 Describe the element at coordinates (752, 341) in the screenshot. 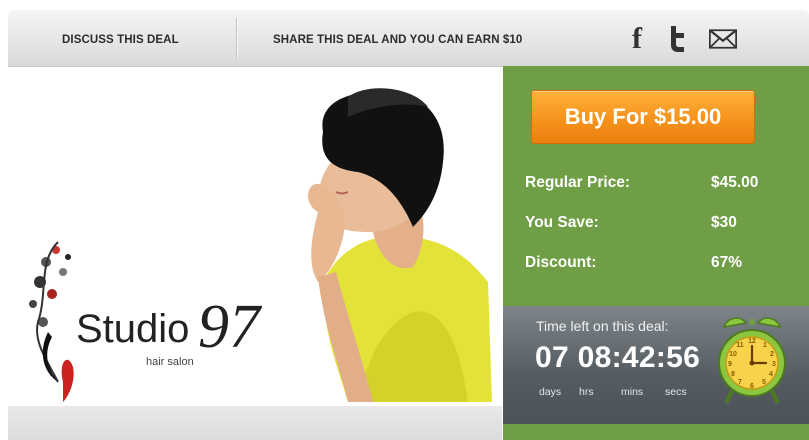

I see `svg-text: 12` at that location.